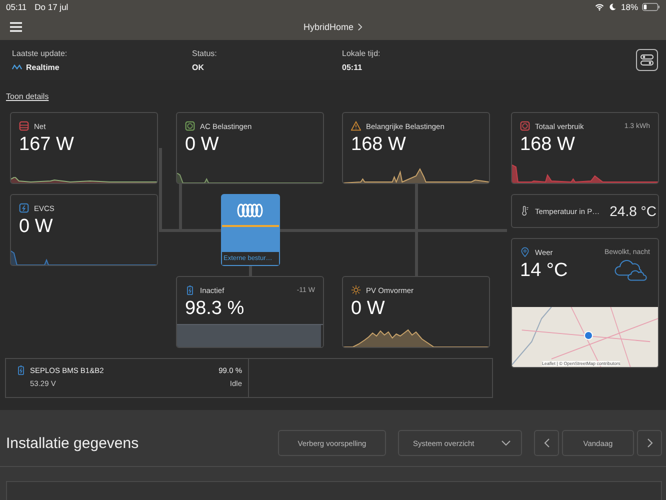 This screenshot has width=666, height=500. I want to click on meter-icon, so click(525, 126).